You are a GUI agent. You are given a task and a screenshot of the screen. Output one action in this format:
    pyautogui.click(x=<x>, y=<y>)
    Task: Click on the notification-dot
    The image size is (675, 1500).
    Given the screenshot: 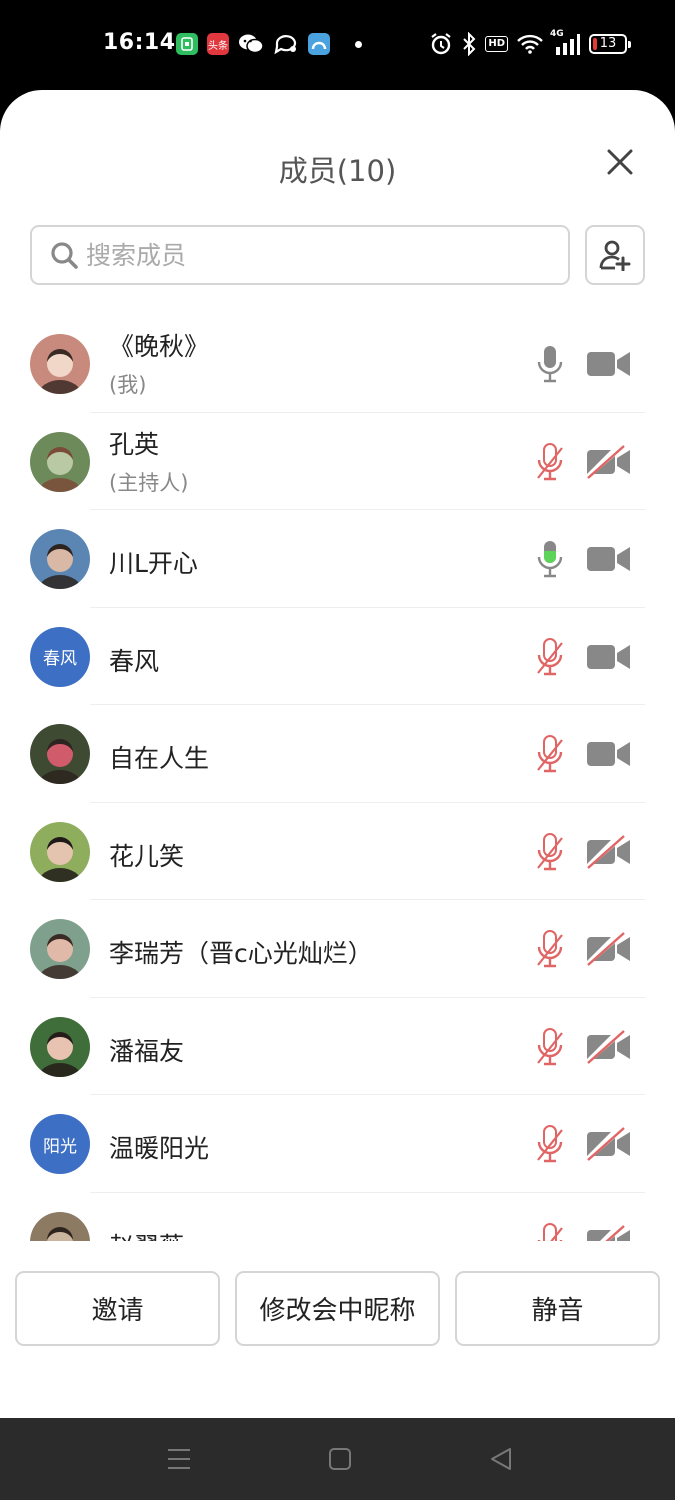 What is the action you would take?
    pyautogui.click(x=358, y=44)
    